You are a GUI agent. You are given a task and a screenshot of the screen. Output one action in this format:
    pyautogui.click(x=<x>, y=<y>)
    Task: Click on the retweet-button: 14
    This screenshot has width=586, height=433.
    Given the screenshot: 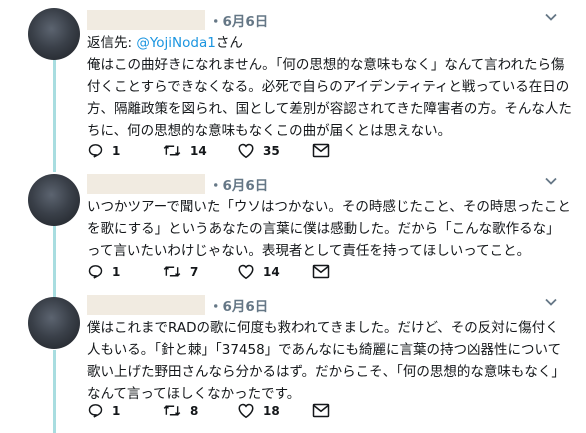 What is the action you would take?
    pyautogui.click(x=199, y=150)
    